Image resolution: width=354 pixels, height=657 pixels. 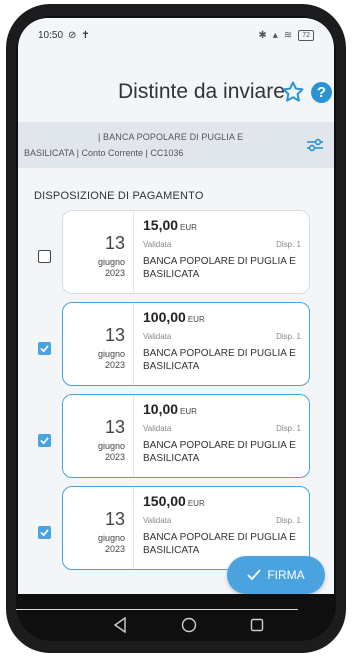 I want to click on payment-amount-value: 150,00, so click(x=164, y=501).